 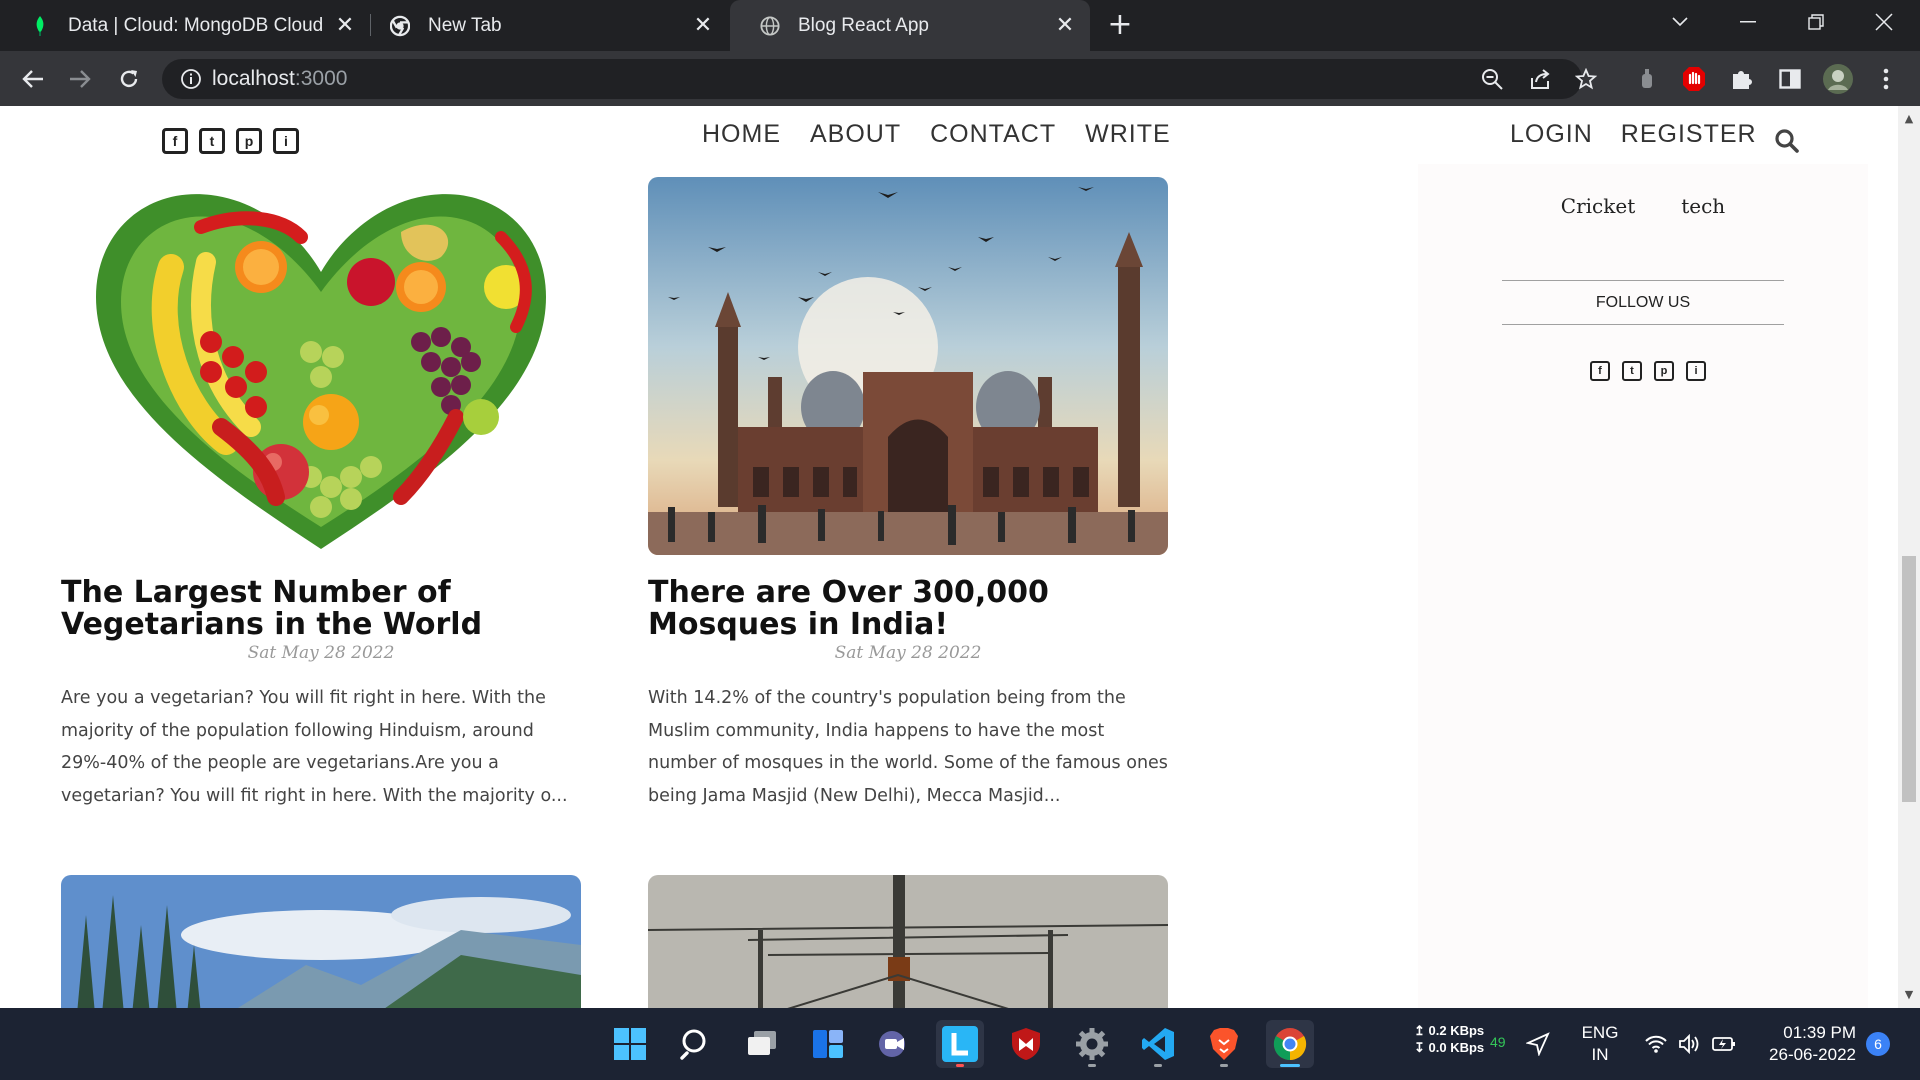 I want to click on reload-icon, so click(x=129, y=79).